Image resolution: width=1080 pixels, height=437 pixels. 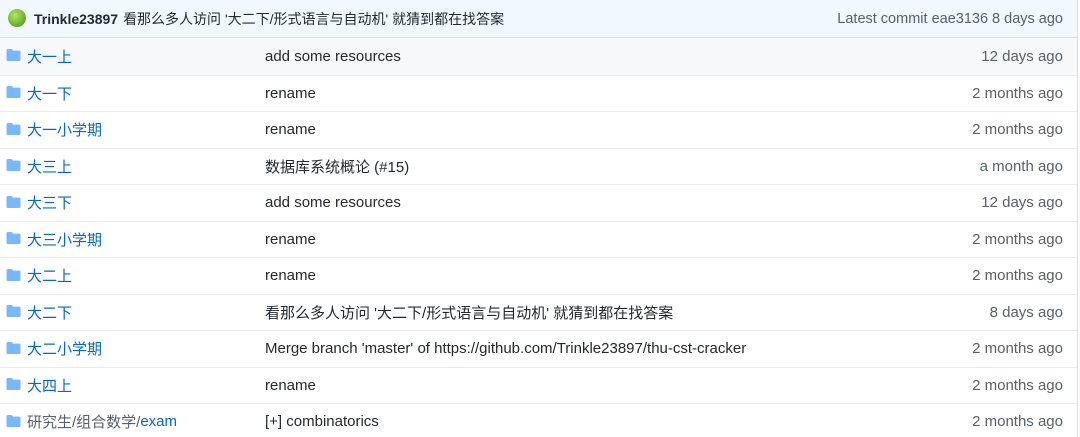 What do you see at coordinates (129, 385) in the screenshot?
I see `file-name-cell: 大四上` at bounding box center [129, 385].